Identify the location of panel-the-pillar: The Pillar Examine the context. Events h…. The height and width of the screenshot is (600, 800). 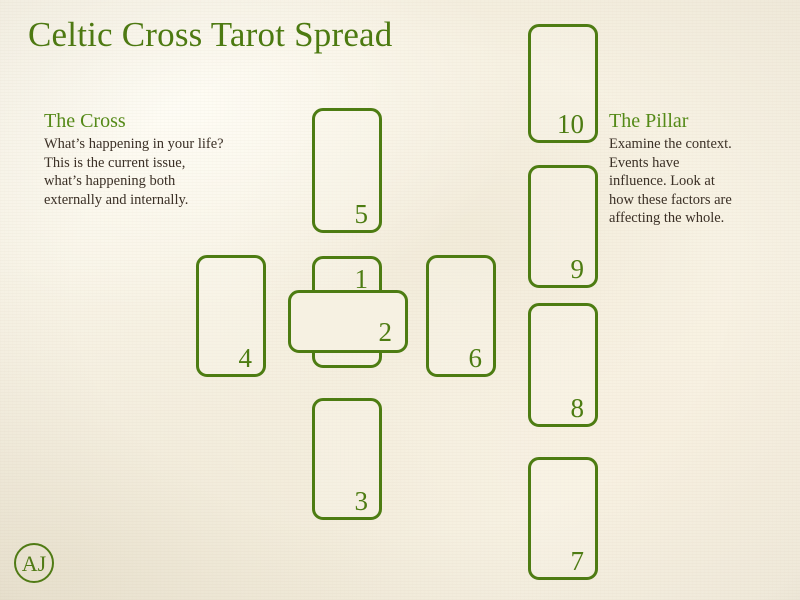
(699, 169).